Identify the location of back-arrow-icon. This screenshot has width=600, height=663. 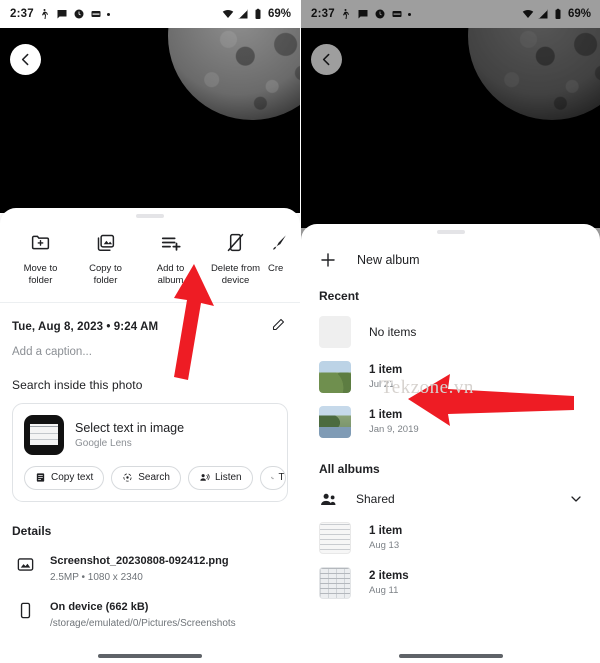
(326, 59).